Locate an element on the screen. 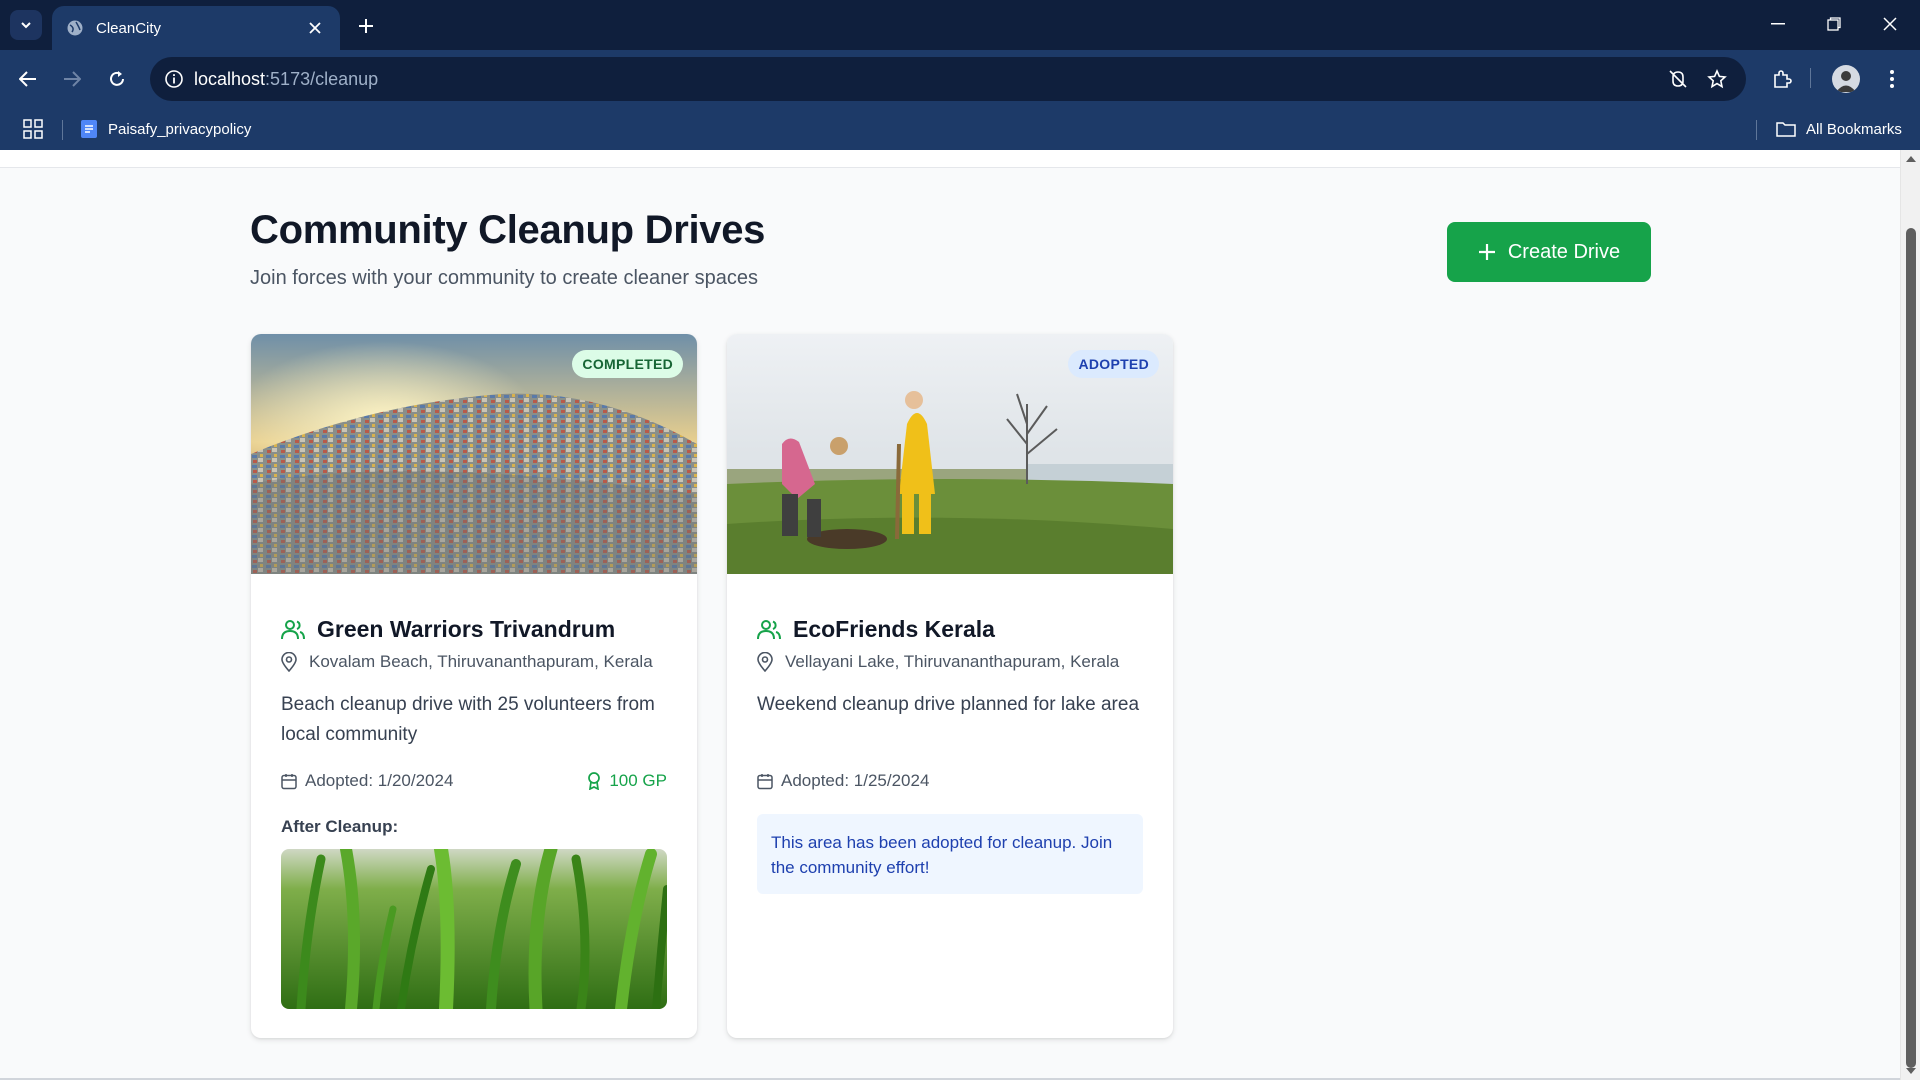  green-points: 100 GP is located at coordinates (627, 781).